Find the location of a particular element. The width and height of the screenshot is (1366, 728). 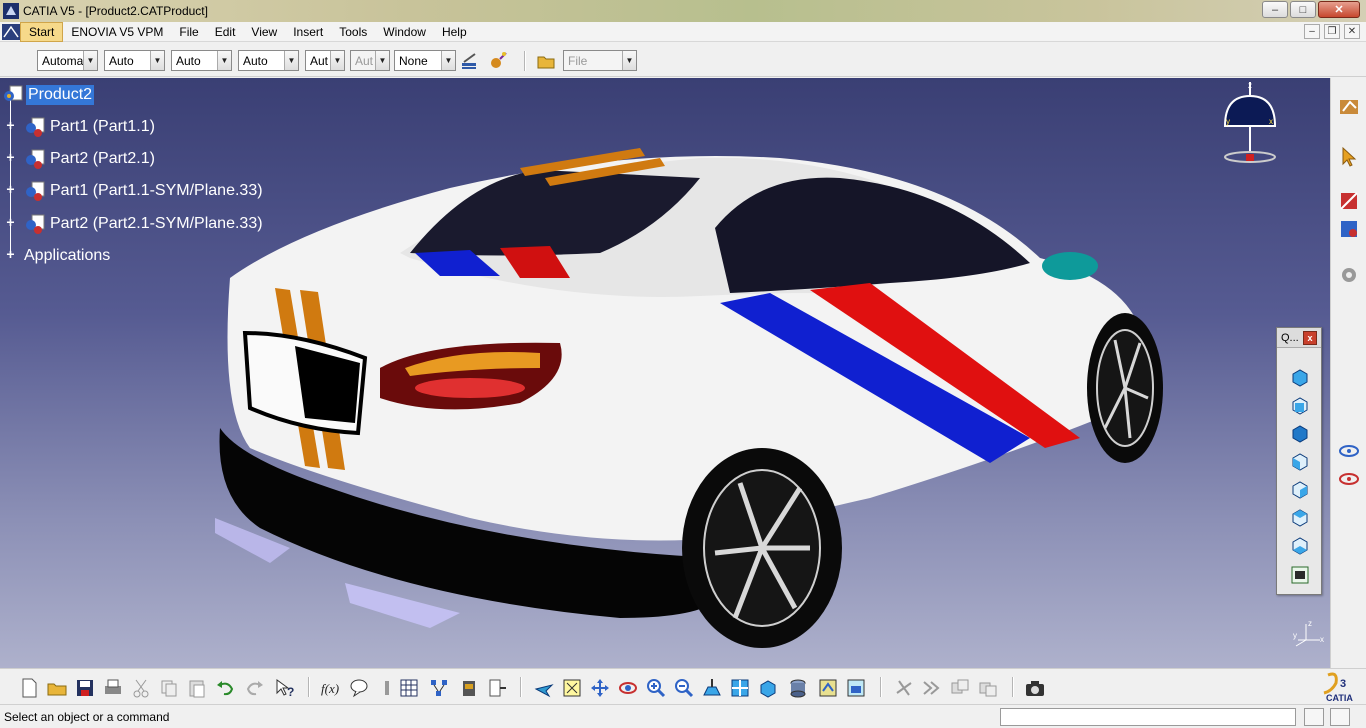

tree-node-part1-sym: Part1 (Part1.1-SYM/Plane.33) is located at coordinates (144, 191).